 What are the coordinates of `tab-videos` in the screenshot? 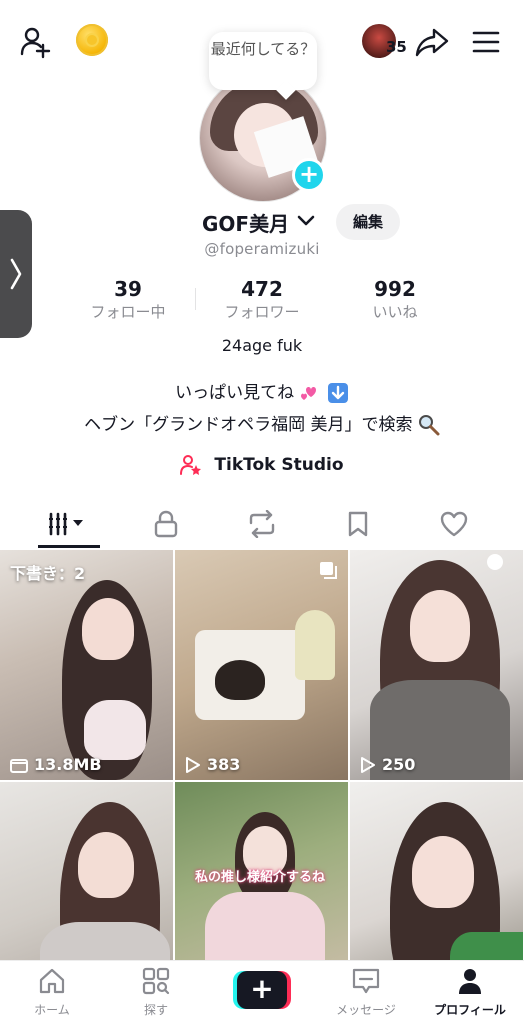 It's located at (70, 524).